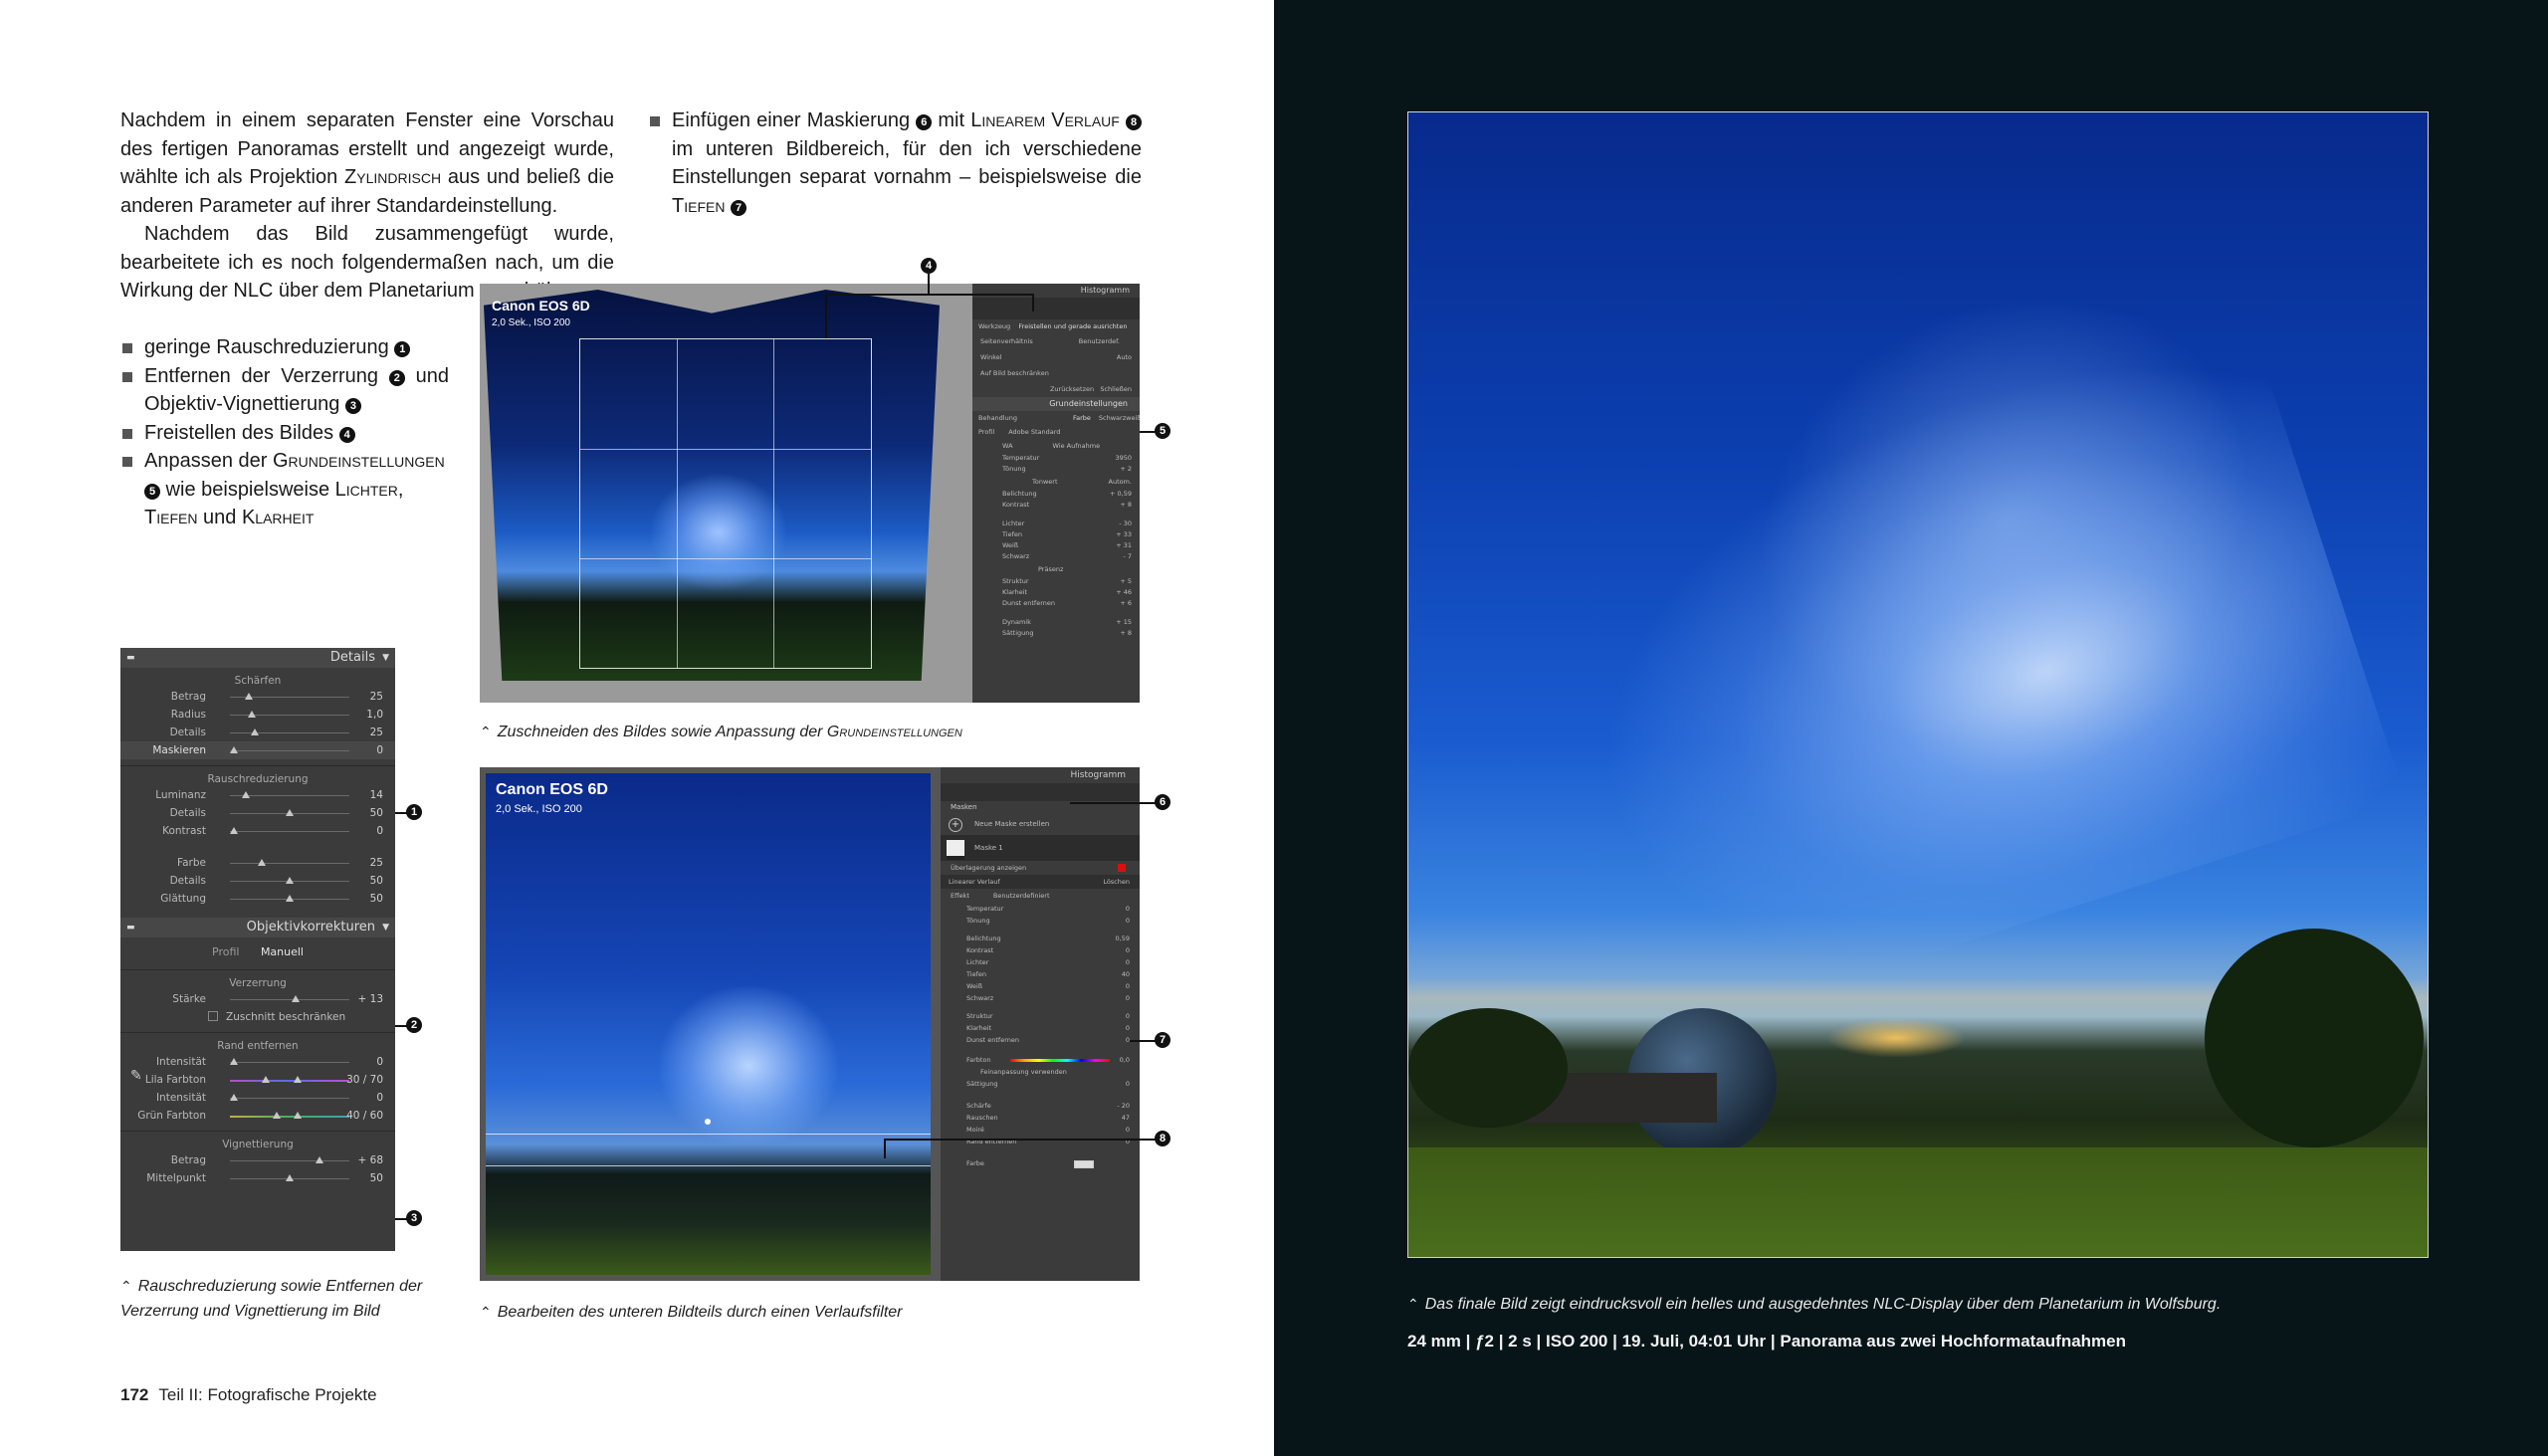  Describe the element at coordinates (282, 951) in the screenshot. I see `tab-manual: Manuell` at that location.